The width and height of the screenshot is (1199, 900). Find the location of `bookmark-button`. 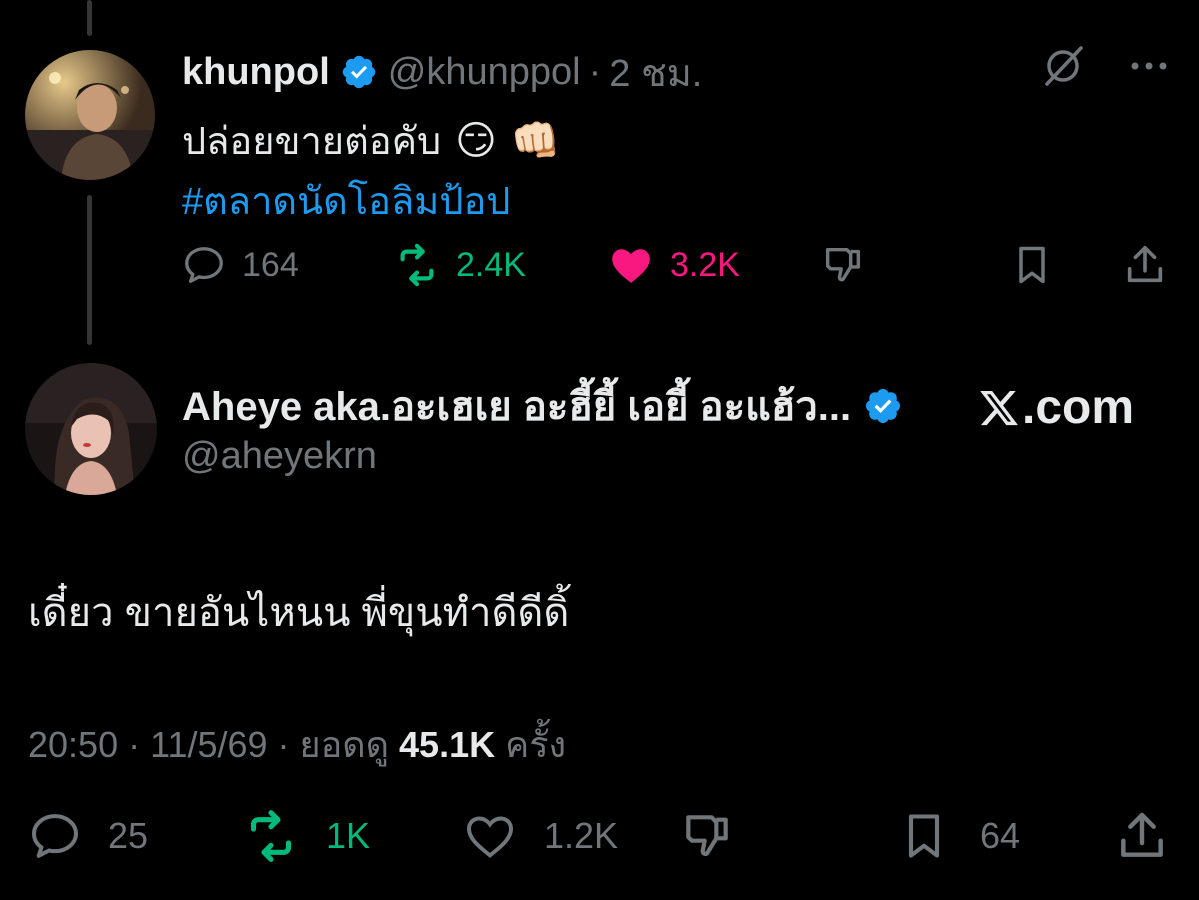

bookmark-button is located at coordinates (1039, 265).